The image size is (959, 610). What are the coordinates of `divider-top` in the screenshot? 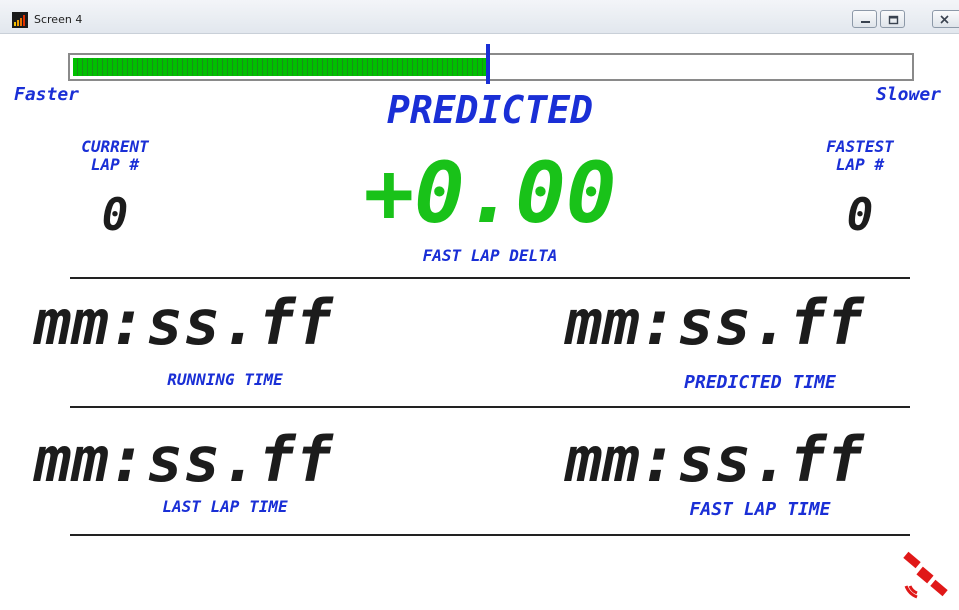 It's located at (490, 278).